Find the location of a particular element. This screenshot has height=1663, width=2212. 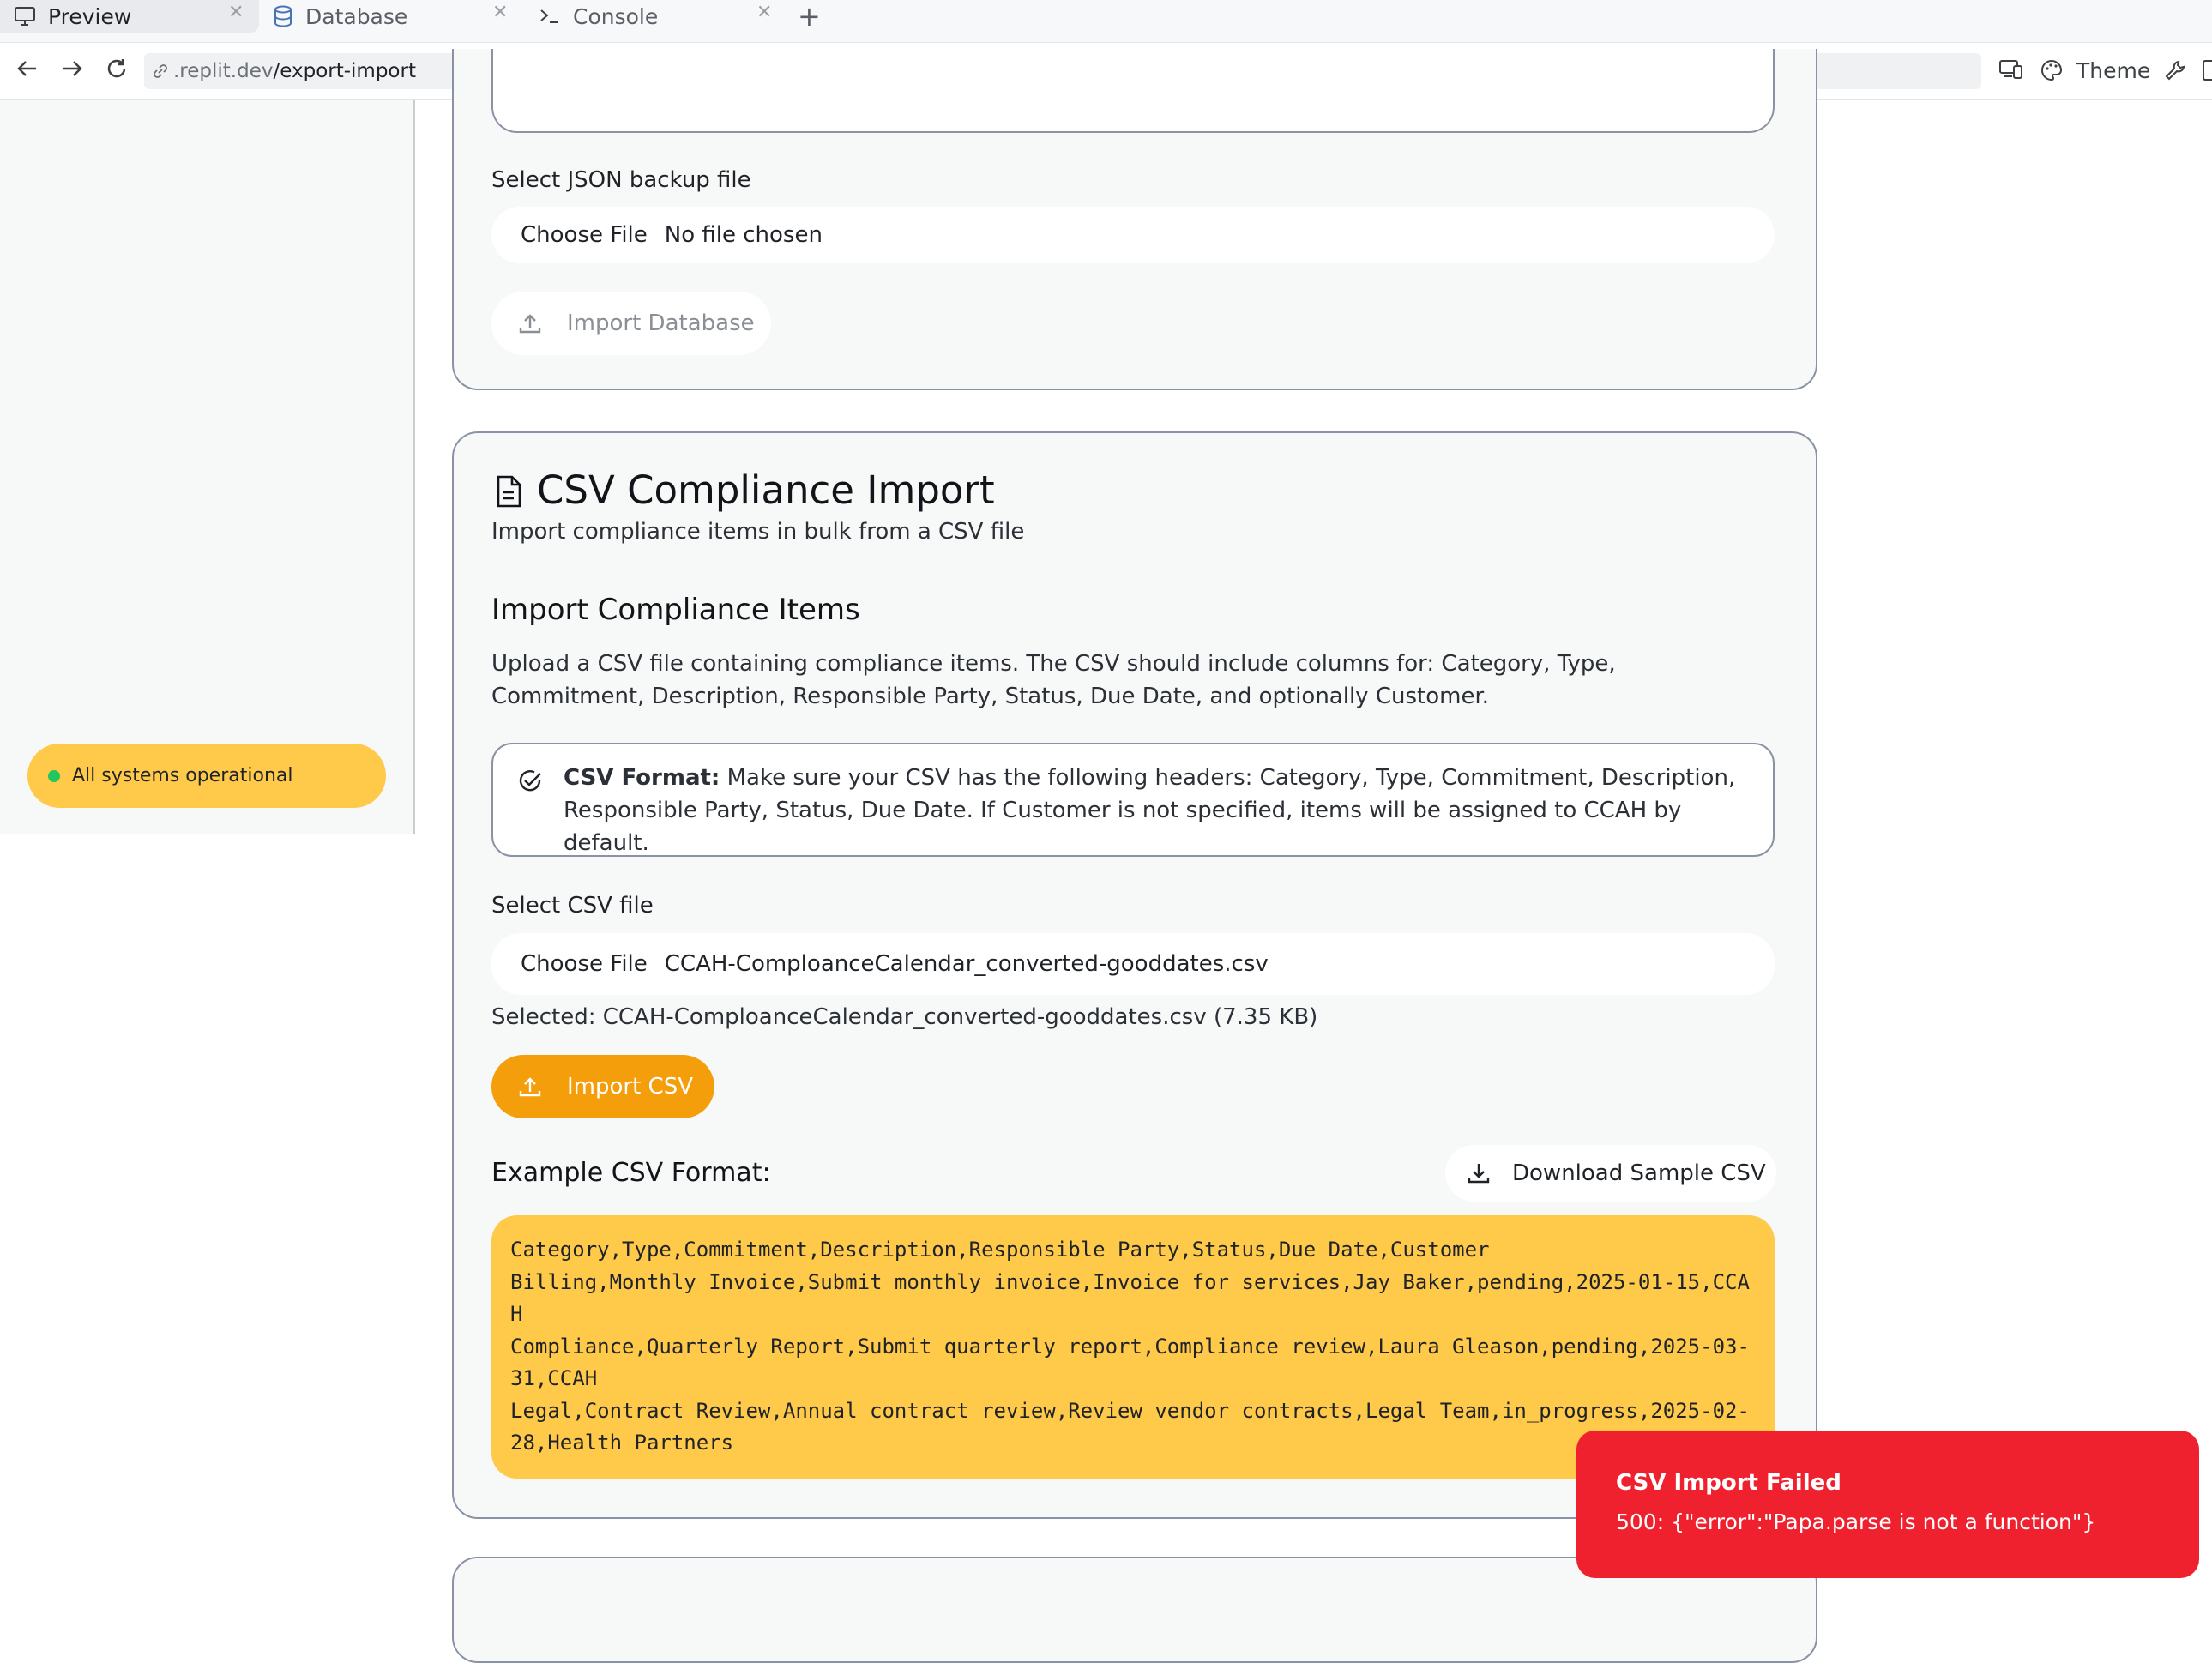

link-icon is located at coordinates (160, 71).